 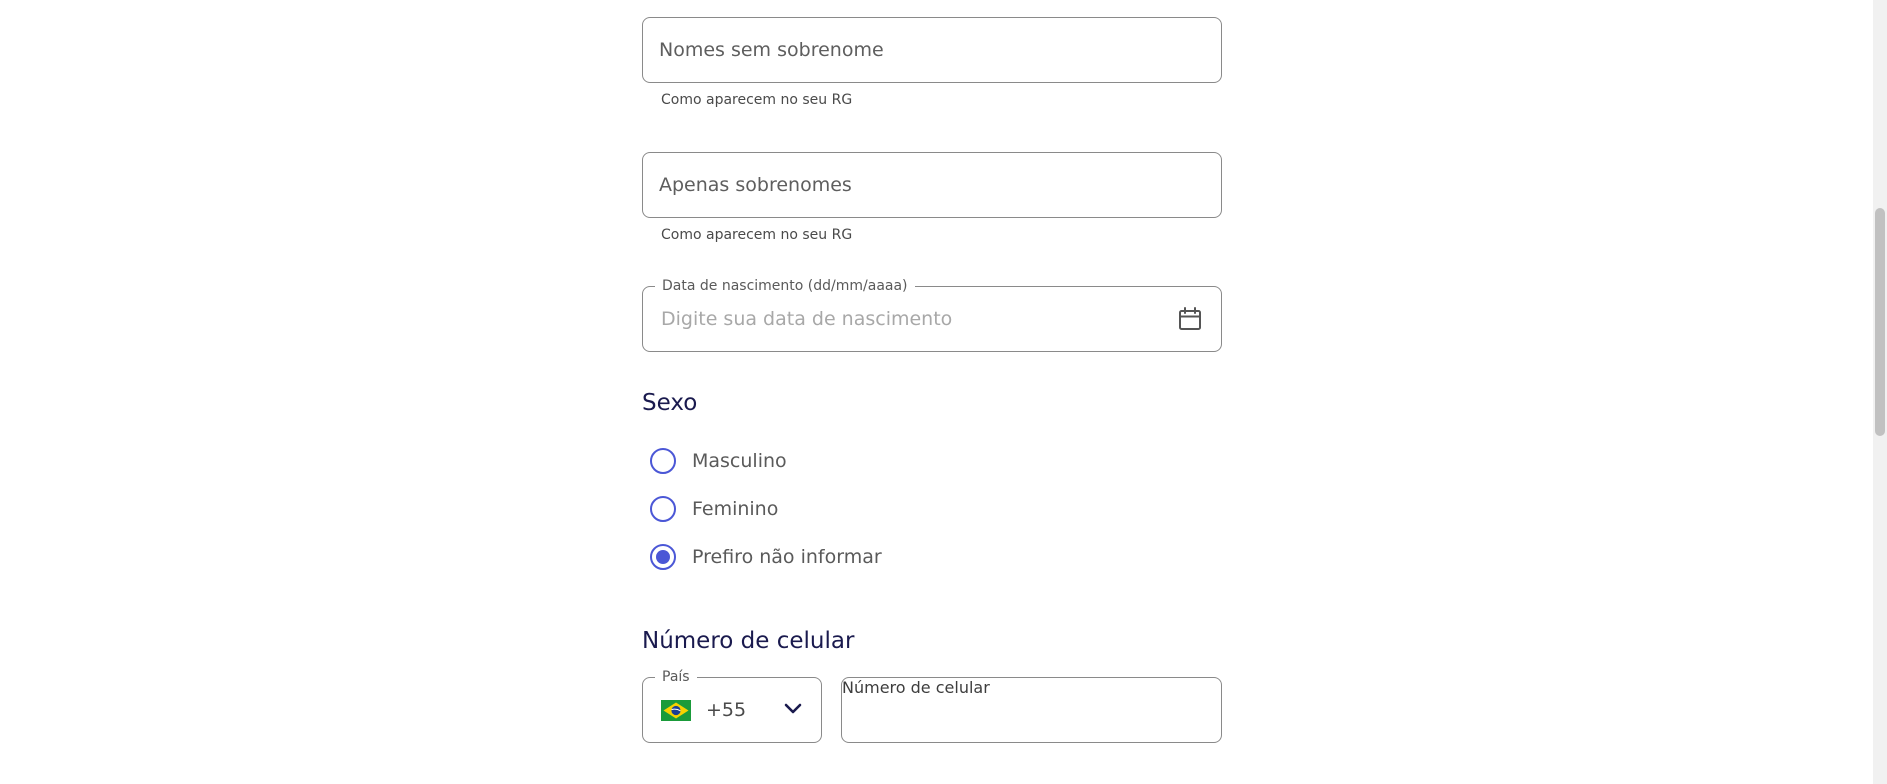 What do you see at coordinates (726, 710) in the screenshot?
I see `country-dial-code: +55` at bounding box center [726, 710].